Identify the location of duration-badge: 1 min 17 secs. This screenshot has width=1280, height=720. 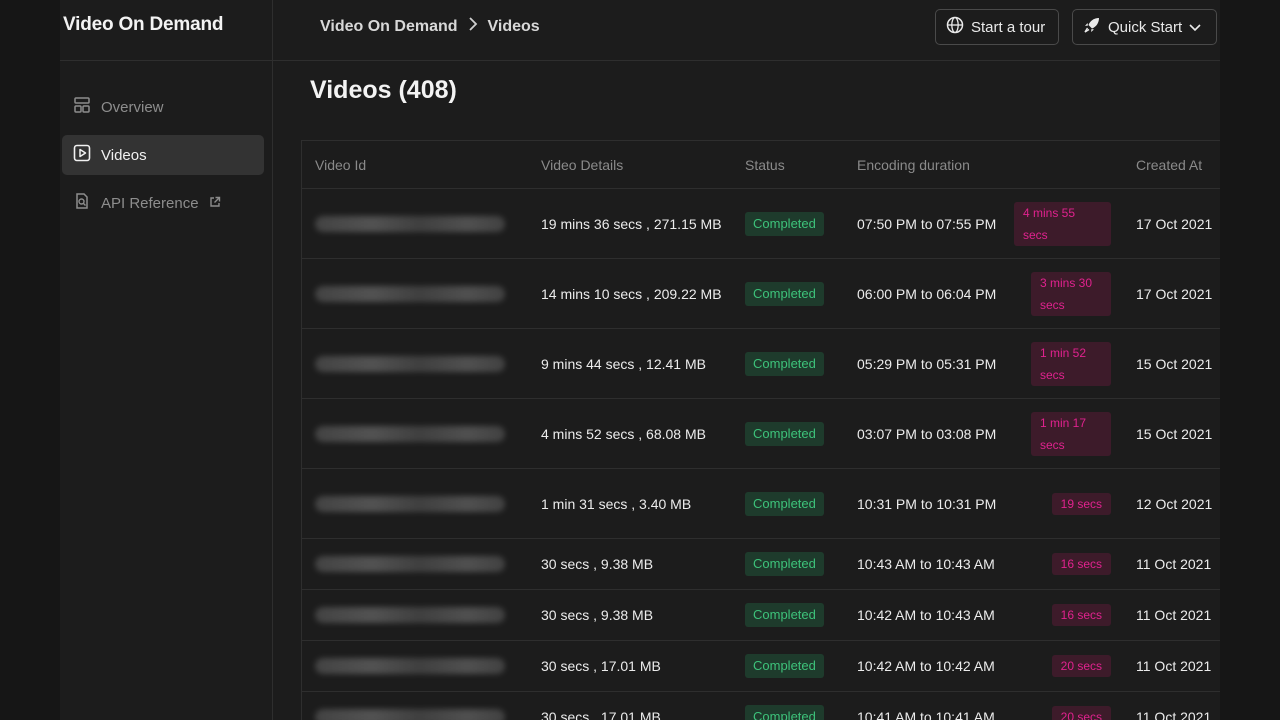
(1071, 433).